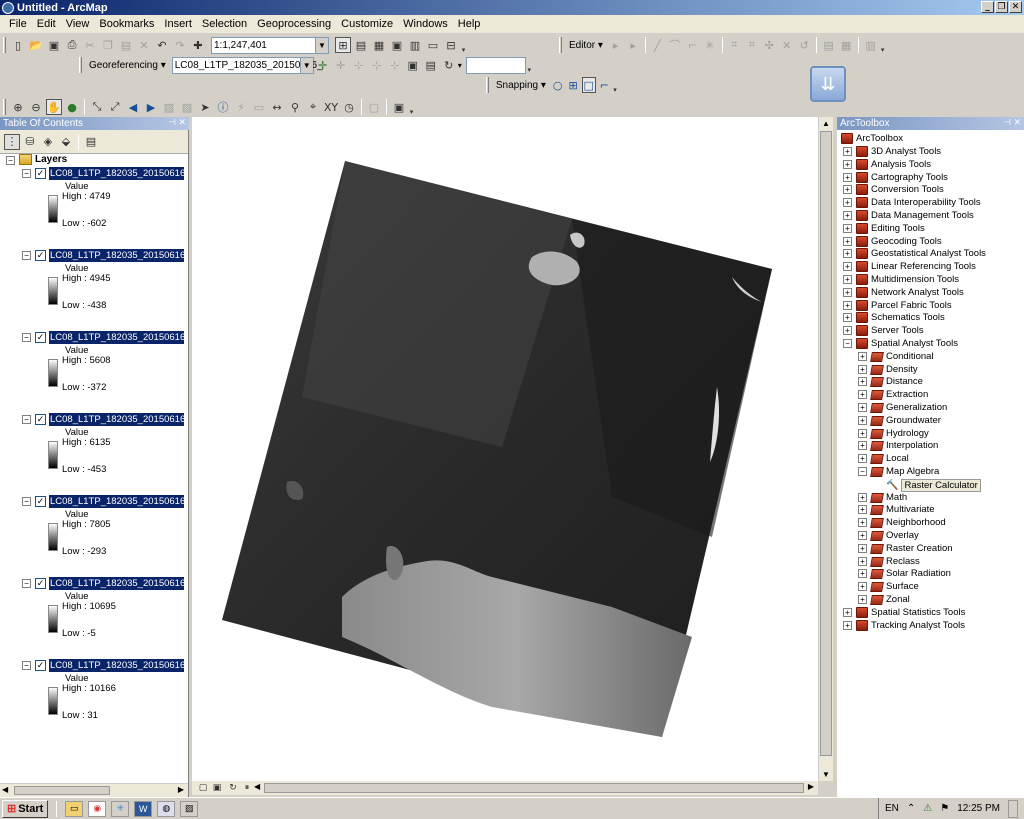 The height and width of the screenshot is (819, 1024). What do you see at coordinates (845, 45) in the screenshot?
I see `sketch-properties-icon: ▦` at bounding box center [845, 45].